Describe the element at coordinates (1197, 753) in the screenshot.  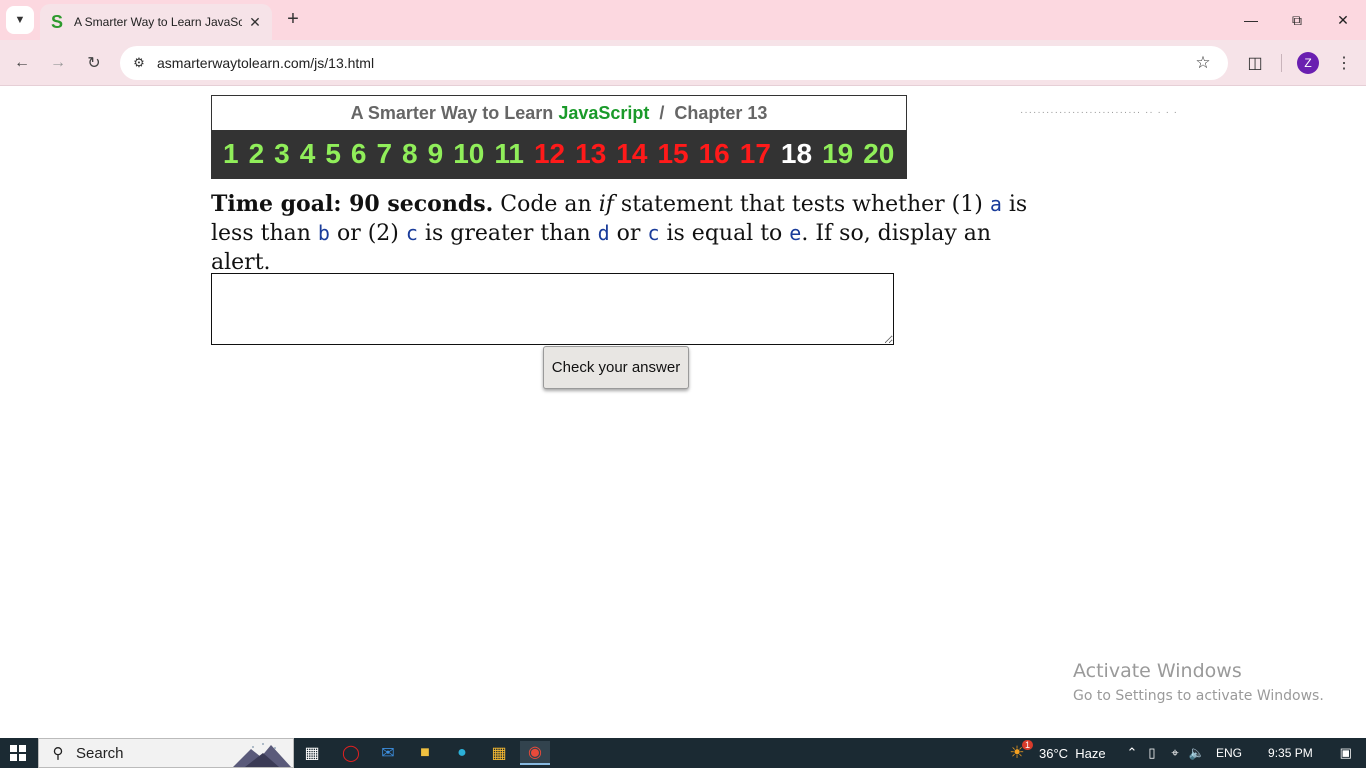
I see `volume-icon: 🔈` at that location.